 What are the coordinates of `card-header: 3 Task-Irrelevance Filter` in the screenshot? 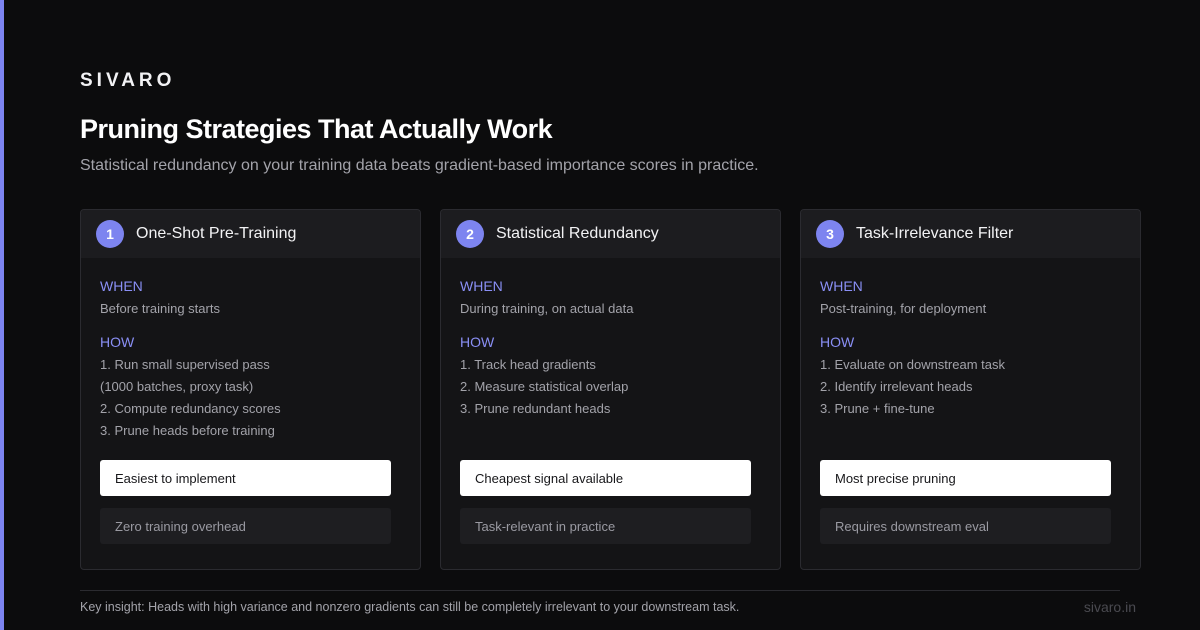 It's located at (970, 234).